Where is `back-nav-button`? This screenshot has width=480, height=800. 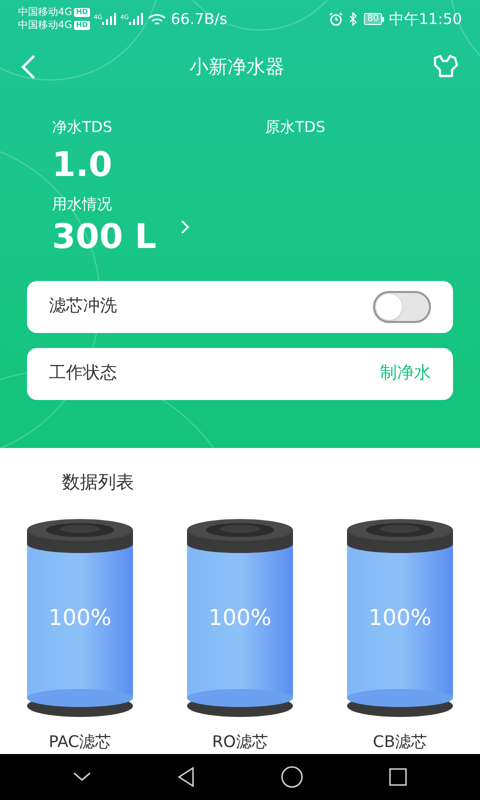
back-nav-button is located at coordinates (186, 777).